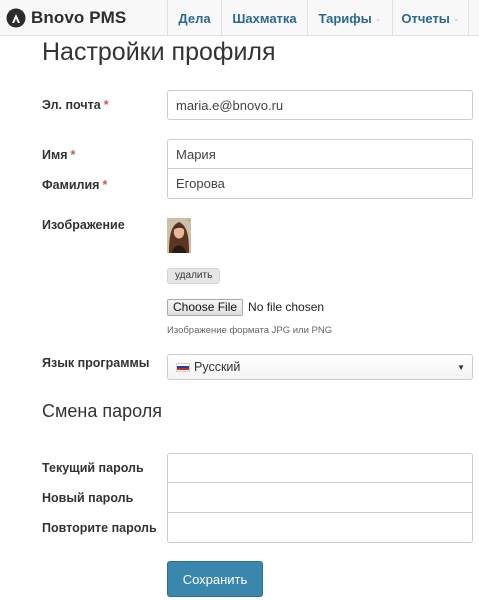 The image size is (479, 600). Describe the element at coordinates (245, 307) in the screenshot. I see `file-input: Choose File No file chosen` at that location.